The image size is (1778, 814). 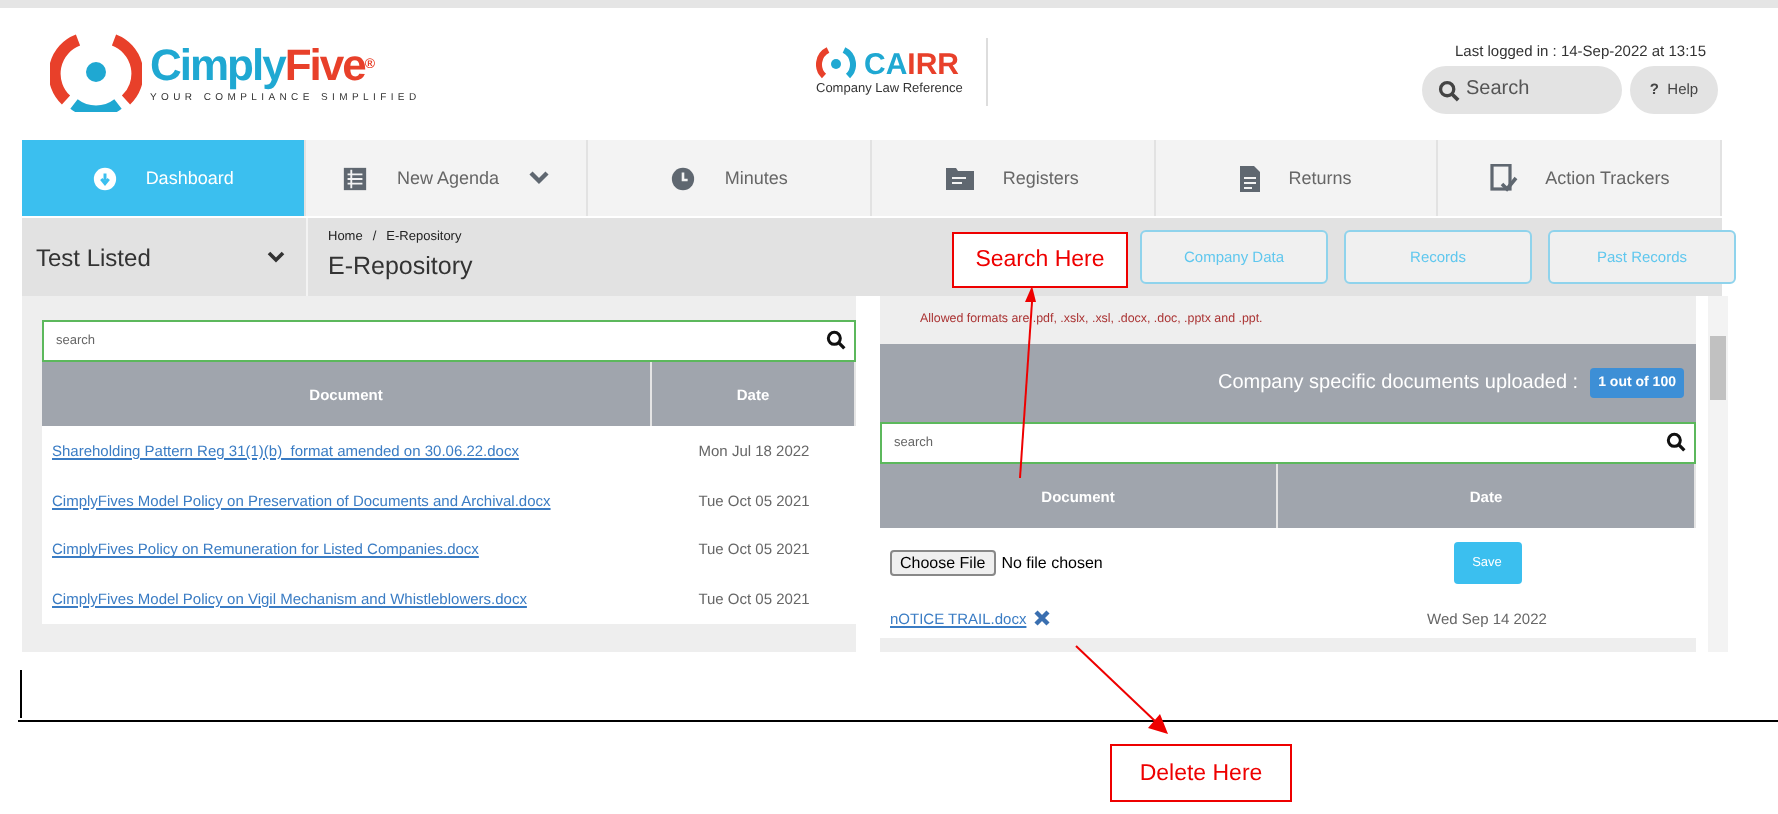 I want to click on logo-icon, so click(x=96, y=71).